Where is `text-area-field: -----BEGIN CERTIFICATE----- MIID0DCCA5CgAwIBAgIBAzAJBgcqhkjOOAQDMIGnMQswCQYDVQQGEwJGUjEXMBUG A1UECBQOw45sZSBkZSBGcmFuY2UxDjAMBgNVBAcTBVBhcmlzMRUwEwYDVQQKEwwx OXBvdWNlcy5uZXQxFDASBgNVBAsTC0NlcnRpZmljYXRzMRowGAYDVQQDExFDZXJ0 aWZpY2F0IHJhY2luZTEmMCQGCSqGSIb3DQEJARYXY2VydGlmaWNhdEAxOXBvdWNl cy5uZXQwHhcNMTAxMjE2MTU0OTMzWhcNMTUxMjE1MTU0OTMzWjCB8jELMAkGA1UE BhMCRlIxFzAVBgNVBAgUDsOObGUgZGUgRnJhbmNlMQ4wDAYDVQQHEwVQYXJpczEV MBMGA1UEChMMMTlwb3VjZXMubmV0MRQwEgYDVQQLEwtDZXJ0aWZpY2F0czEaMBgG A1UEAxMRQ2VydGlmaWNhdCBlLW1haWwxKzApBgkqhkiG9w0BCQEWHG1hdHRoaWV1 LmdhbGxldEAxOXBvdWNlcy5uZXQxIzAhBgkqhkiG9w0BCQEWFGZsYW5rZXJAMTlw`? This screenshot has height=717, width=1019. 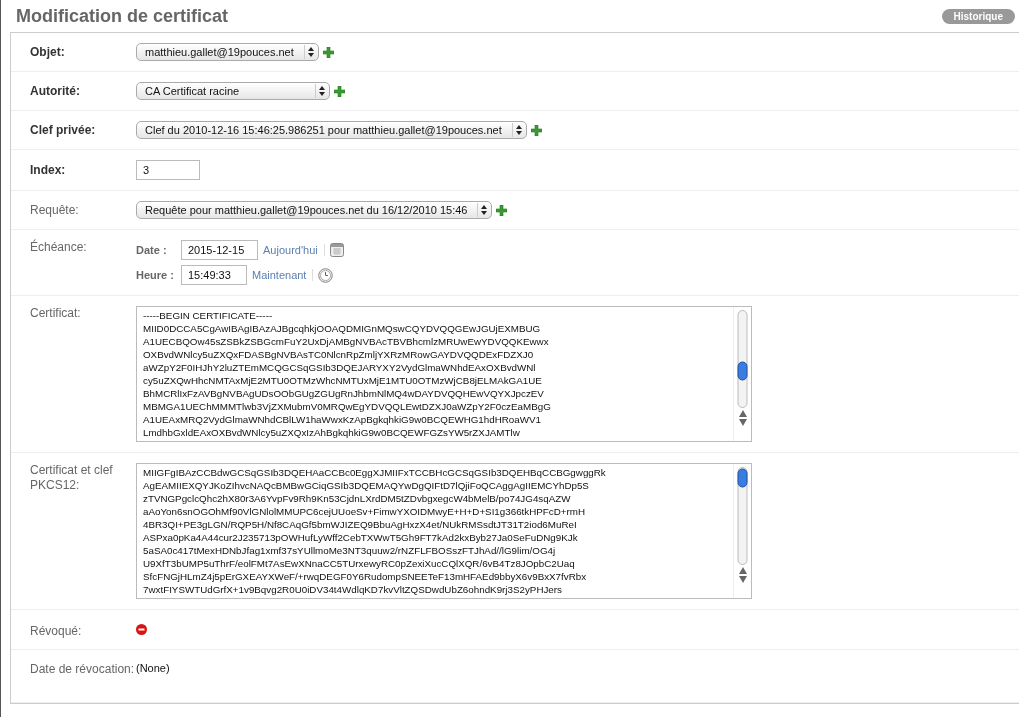
text-area-field: -----BEGIN CERTIFICATE----- MIID0DCCA5CgAwIBAgIBAzAJBgcqhkjOOAQDMIGnMQswCQYDVQQGEwJGUjEXMBUG A1UECBQOw45sZSBkZSBGcmFuY2UxDjAMBgNVBAcTBVBhcmlzMRUwEwYDVQQKEwwx OXBvdWNlcy5uZXQxFDASBgNVBAsTC0NlcnRpZmljYXRzMRowGAYDVQQDExFDZXJ0 aWZpY2F0IHJhY2luZTEmMCQGCSqGSIb3DQEJARYXY2VydGlmaWNhdEAxOXBvdWNl cy5uZXQwHhcNMTAxMjE2MTU0OTMzWhcNMTUxMjE1MTU0OTMzWjCB8jELMAkGA1UE BhMCRlIxFzAVBgNVBAgUDsOObGUgZGUgRnJhbmNlMQ4wDAYDVQQHEwVQYXJpczEV MBMGA1UEChMMMTlwb3VjZXMubmV0MRQwEgYDVQQLEwtDZXJ0aWZpY2F0czEaMBgG A1UEAxMRQ2VydGlmaWNhdCBlLW1haWwxKzApBgkqhkiG9w0BCQEWHG1hdHRoaWV1 LmdhbGxldEAxOXBvdWNlcy5uZXQxIzAhBgkqhkiG9w0BCQEWFGZsYW5rZXJAMTlw is located at coordinates (444, 374).